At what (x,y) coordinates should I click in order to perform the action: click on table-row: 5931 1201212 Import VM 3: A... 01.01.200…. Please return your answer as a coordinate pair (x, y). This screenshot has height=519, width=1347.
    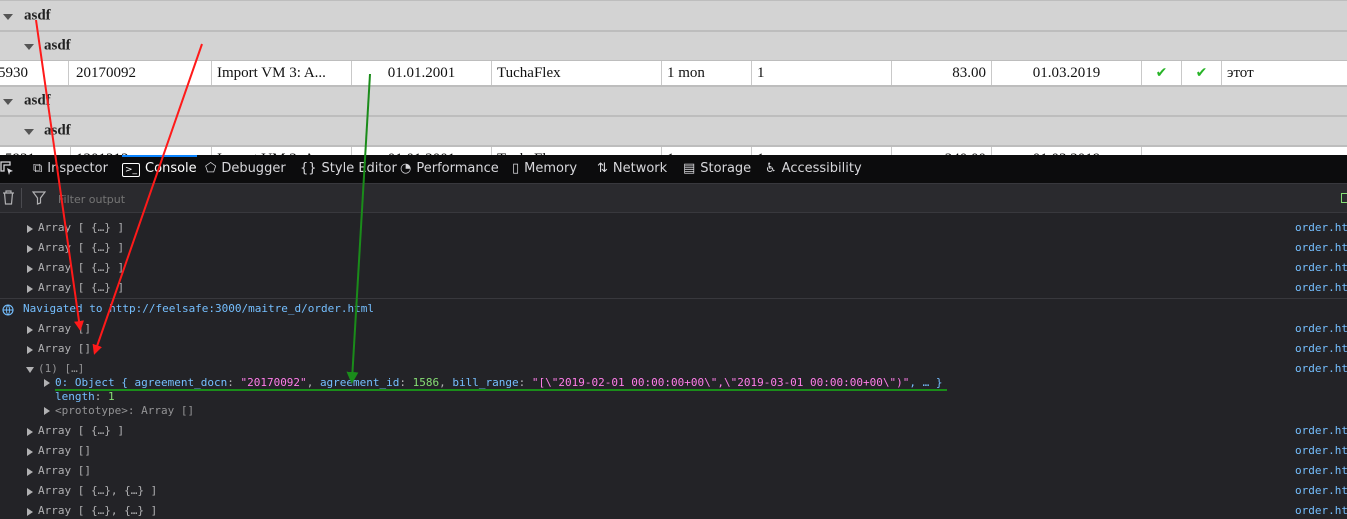
    Looking at the image, I should click on (673, 150).